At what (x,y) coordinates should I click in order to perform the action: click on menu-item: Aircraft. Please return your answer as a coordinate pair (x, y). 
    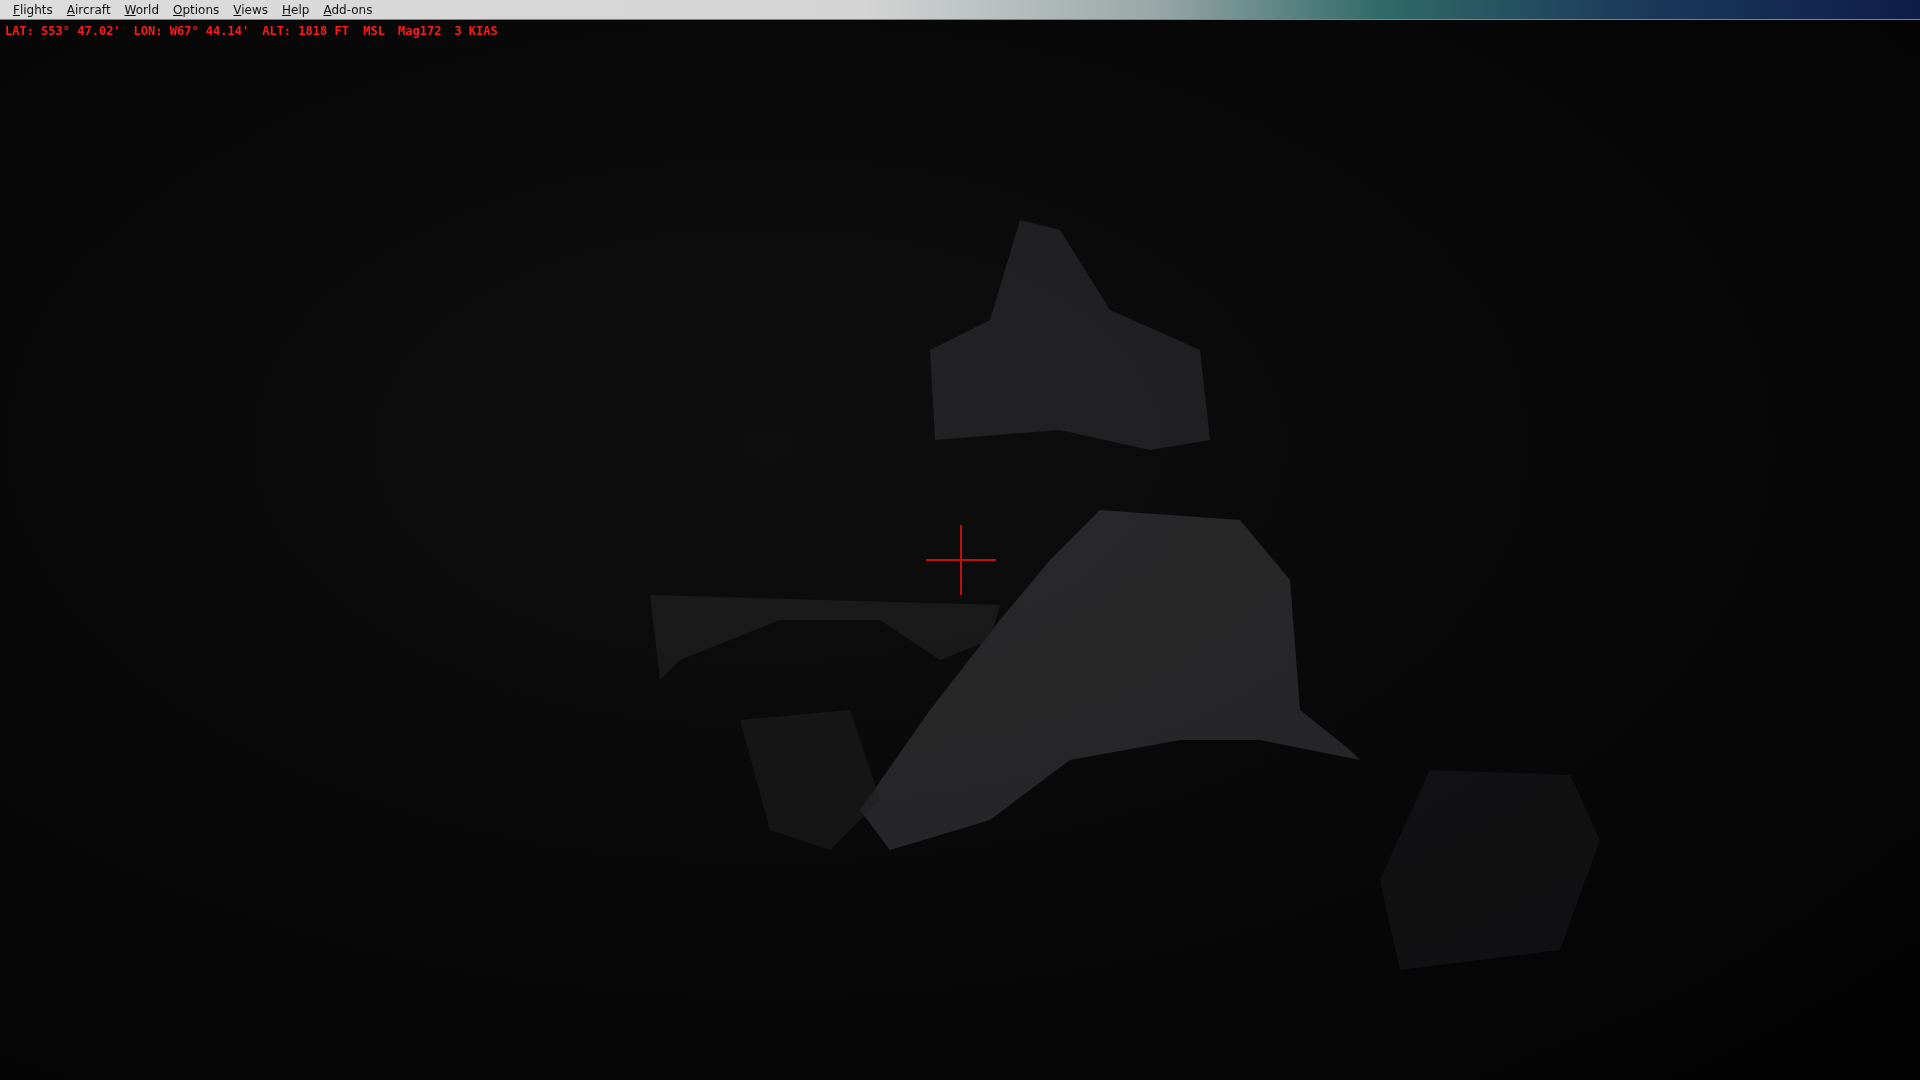
    Looking at the image, I should click on (88, 9).